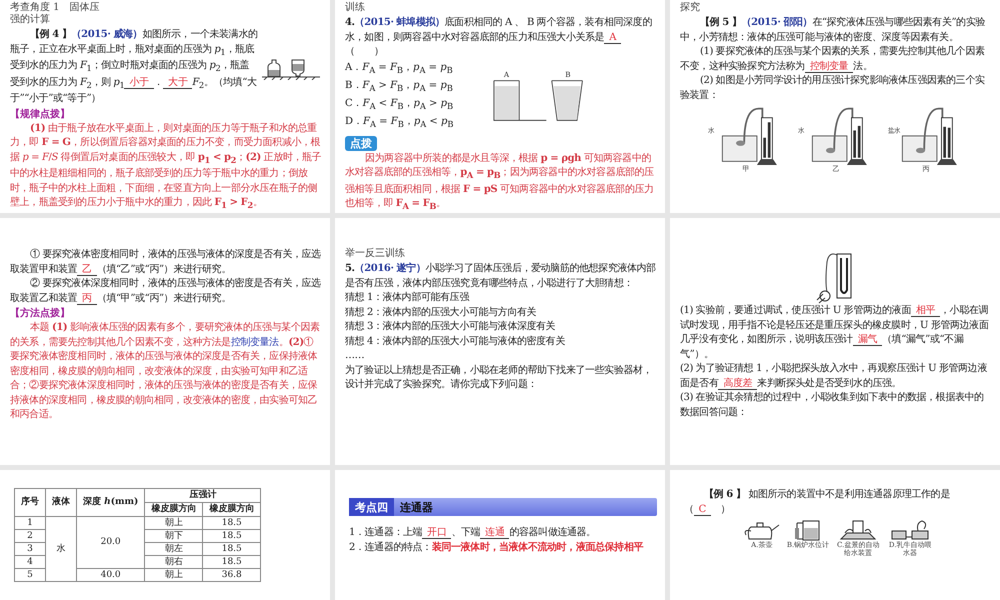  I want to click on table-cell: 水, so click(61, 549).